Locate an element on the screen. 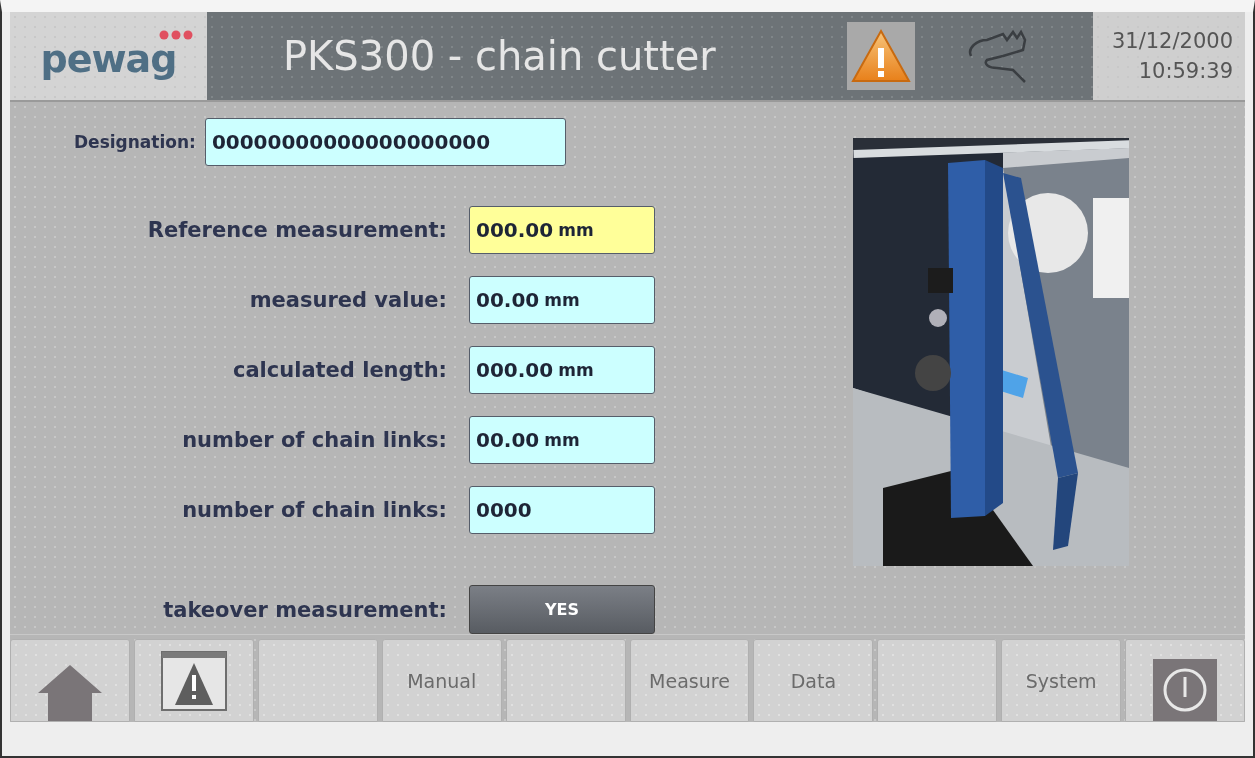 The image size is (1255, 758). nav-button: Manual is located at coordinates (441, 680).